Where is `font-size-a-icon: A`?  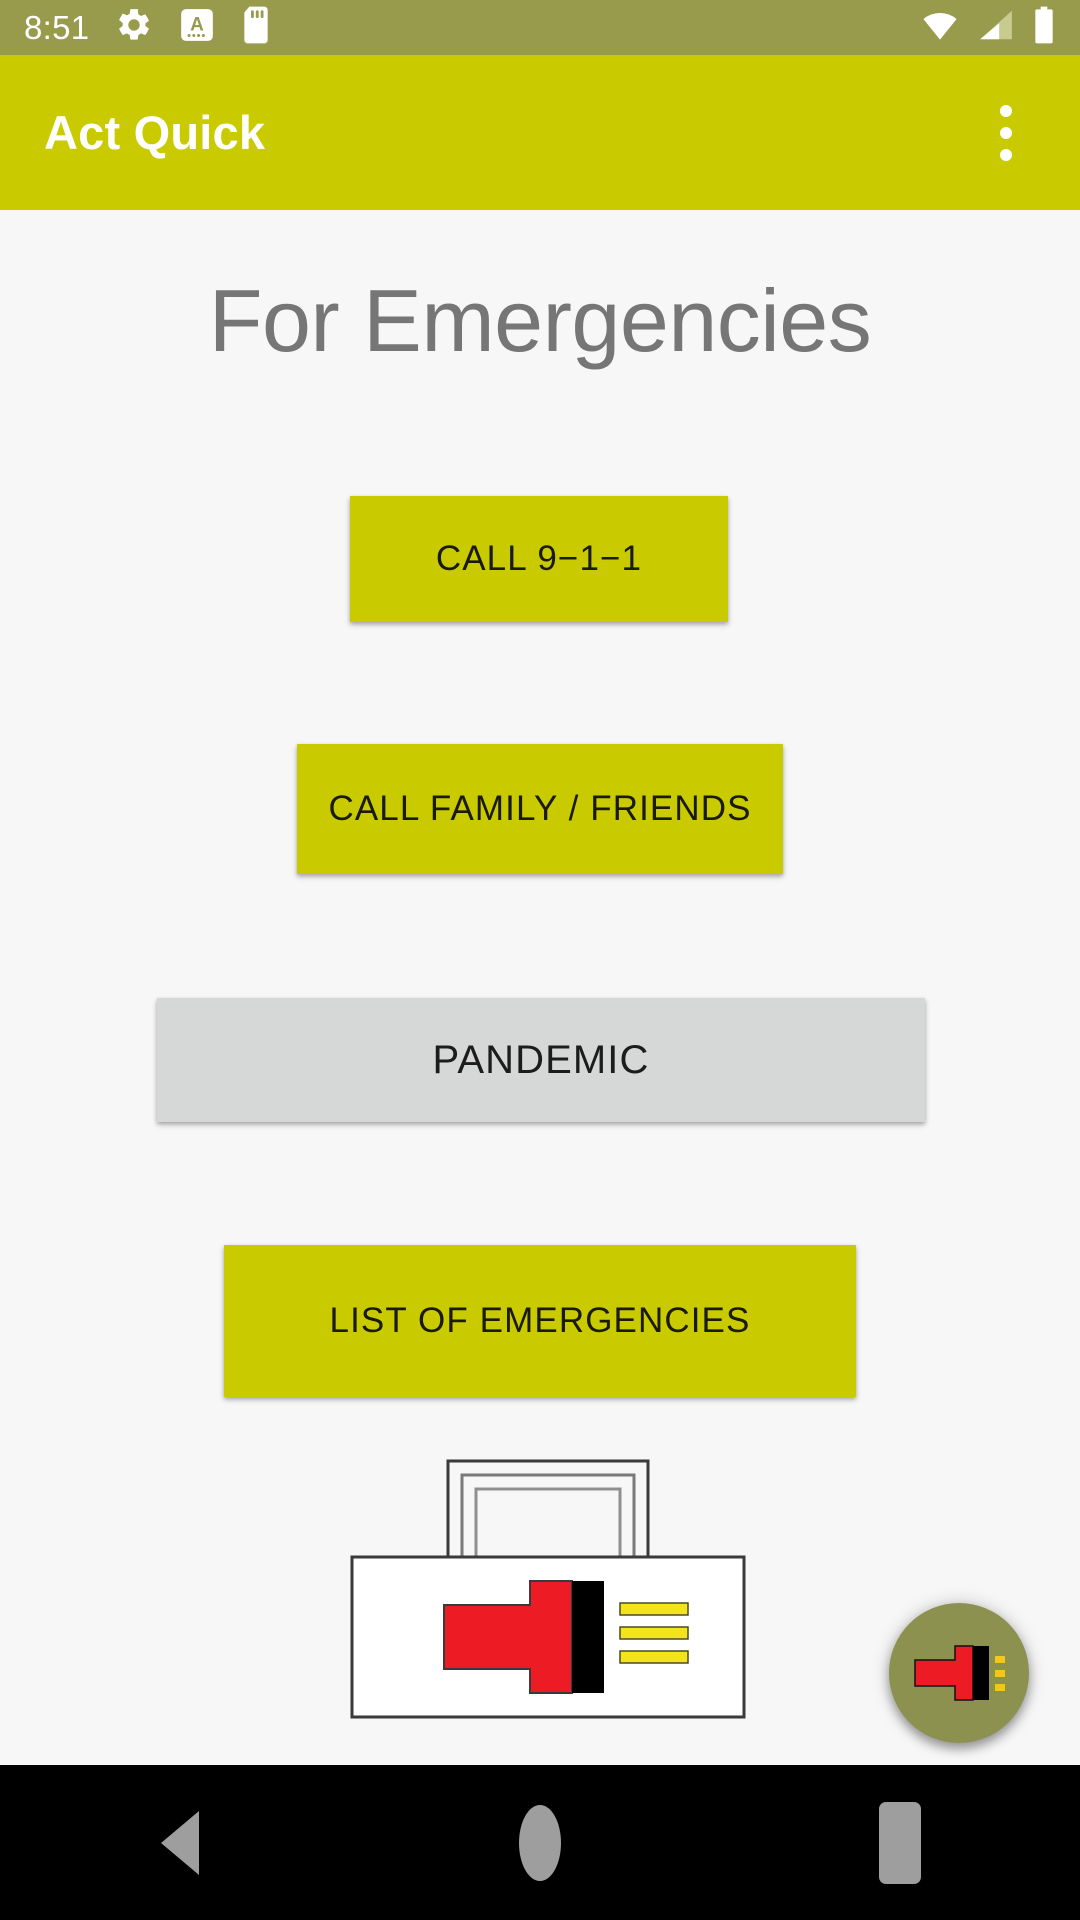
font-size-a-icon: A is located at coordinates (197, 27).